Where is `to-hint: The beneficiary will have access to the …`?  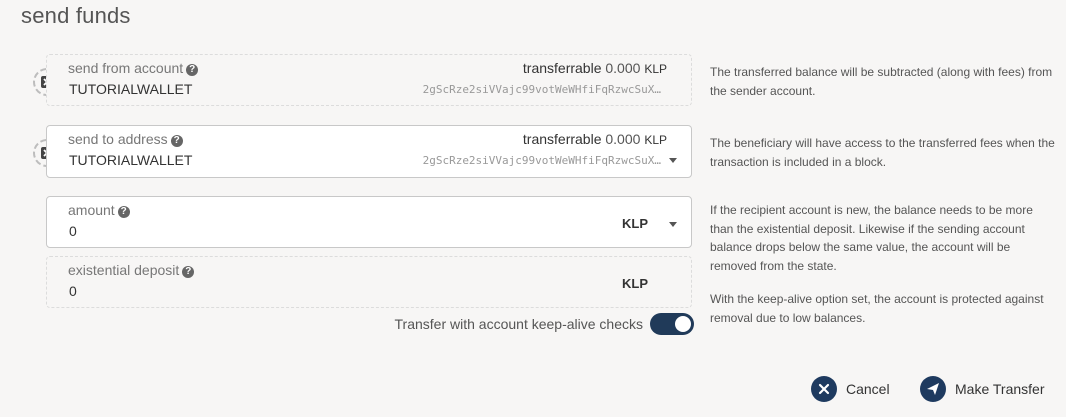 to-hint: The beneficiary will have access to the … is located at coordinates (882, 152).